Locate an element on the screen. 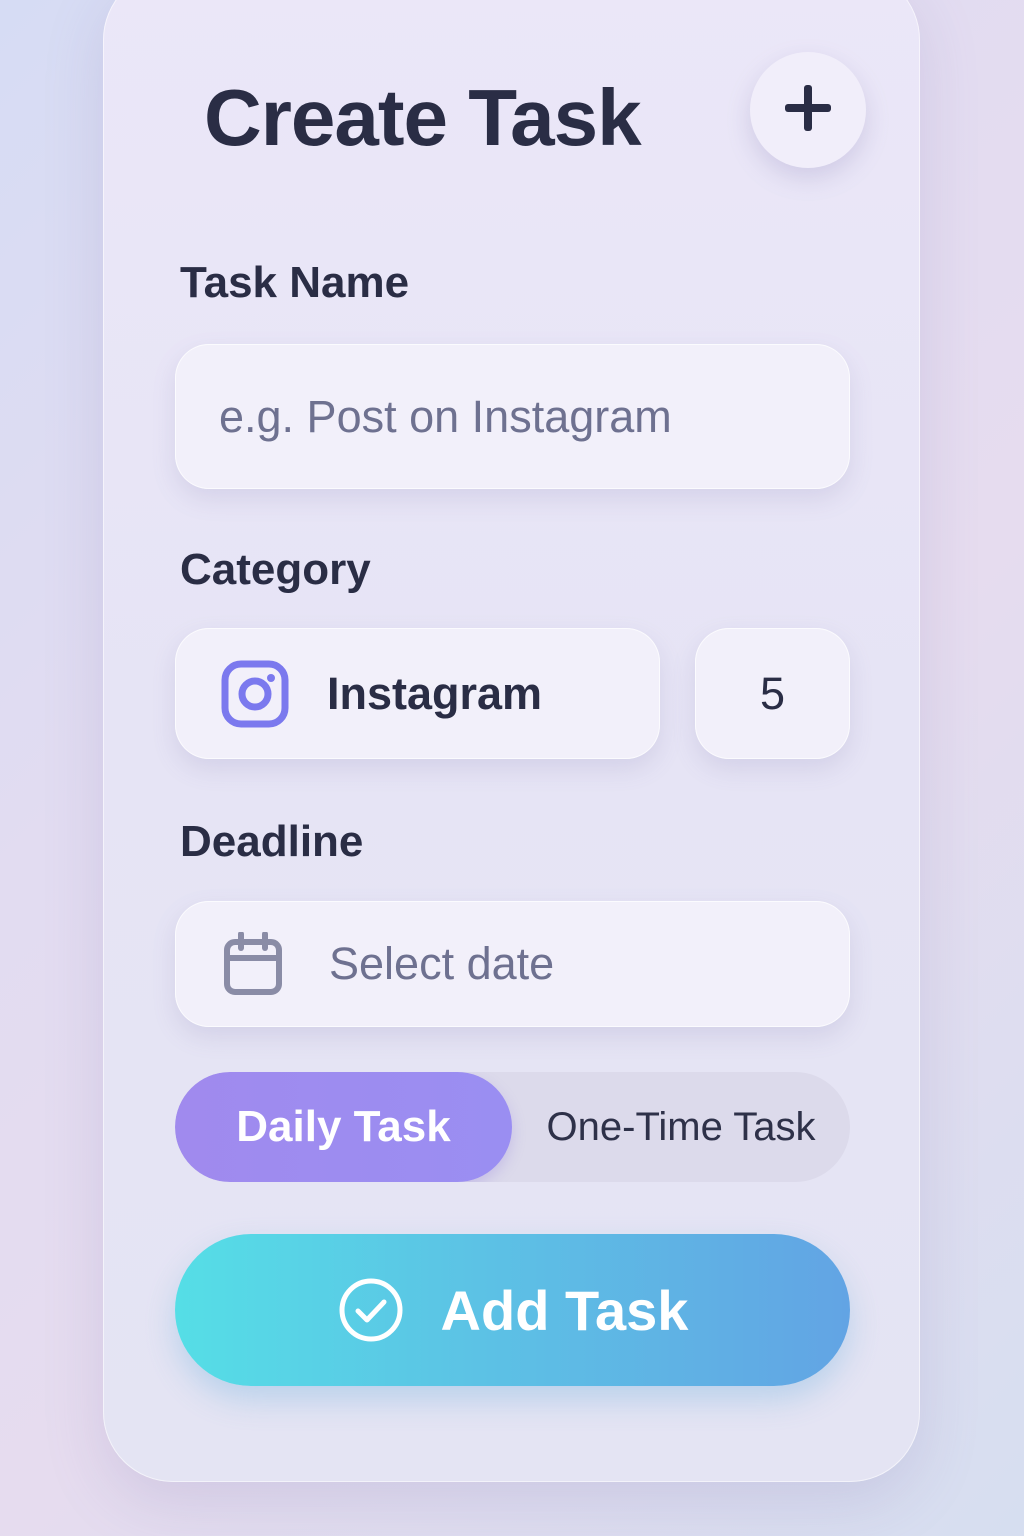 This screenshot has width=1024, height=1536. check-circle-icon is located at coordinates (371, 1310).